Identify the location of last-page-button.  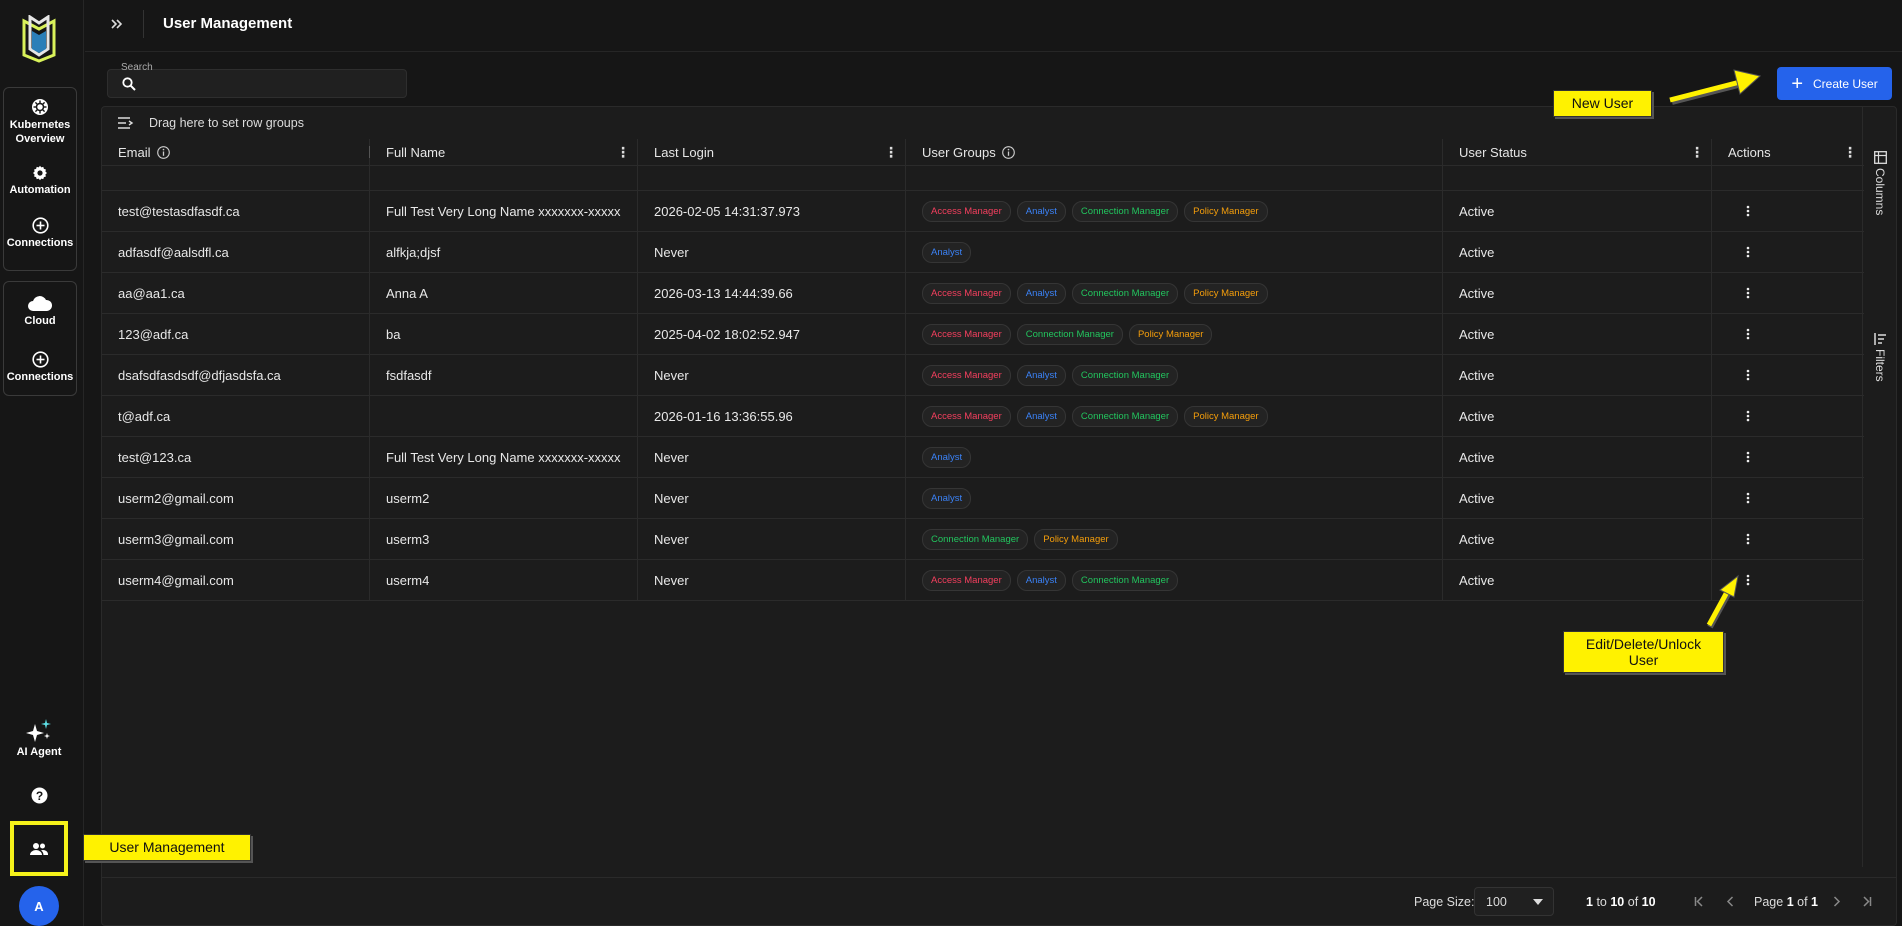
(1866, 901).